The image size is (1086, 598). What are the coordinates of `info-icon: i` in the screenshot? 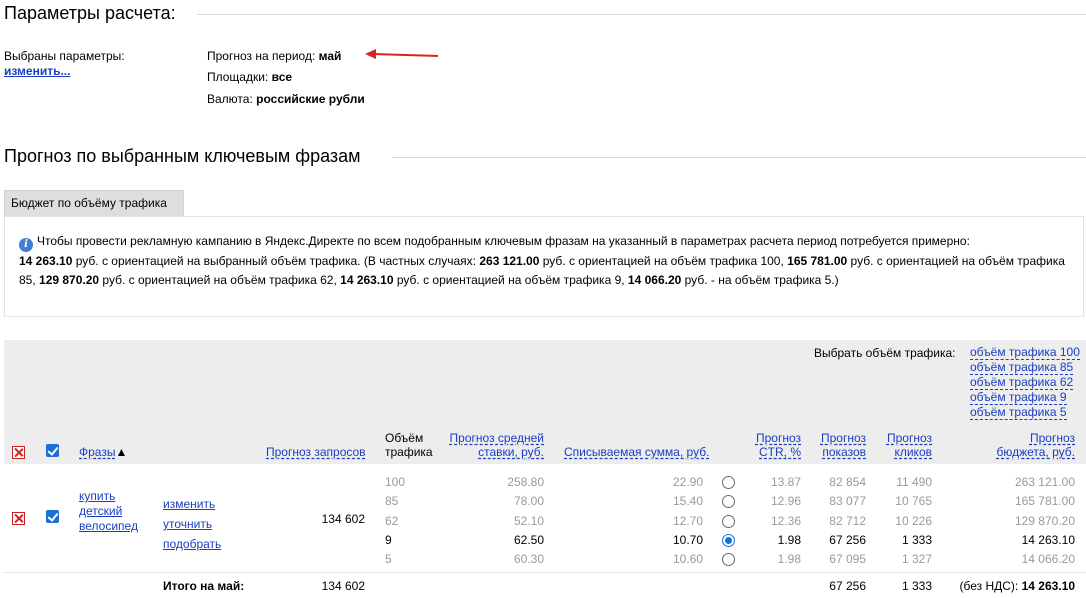 It's located at (26, 245).